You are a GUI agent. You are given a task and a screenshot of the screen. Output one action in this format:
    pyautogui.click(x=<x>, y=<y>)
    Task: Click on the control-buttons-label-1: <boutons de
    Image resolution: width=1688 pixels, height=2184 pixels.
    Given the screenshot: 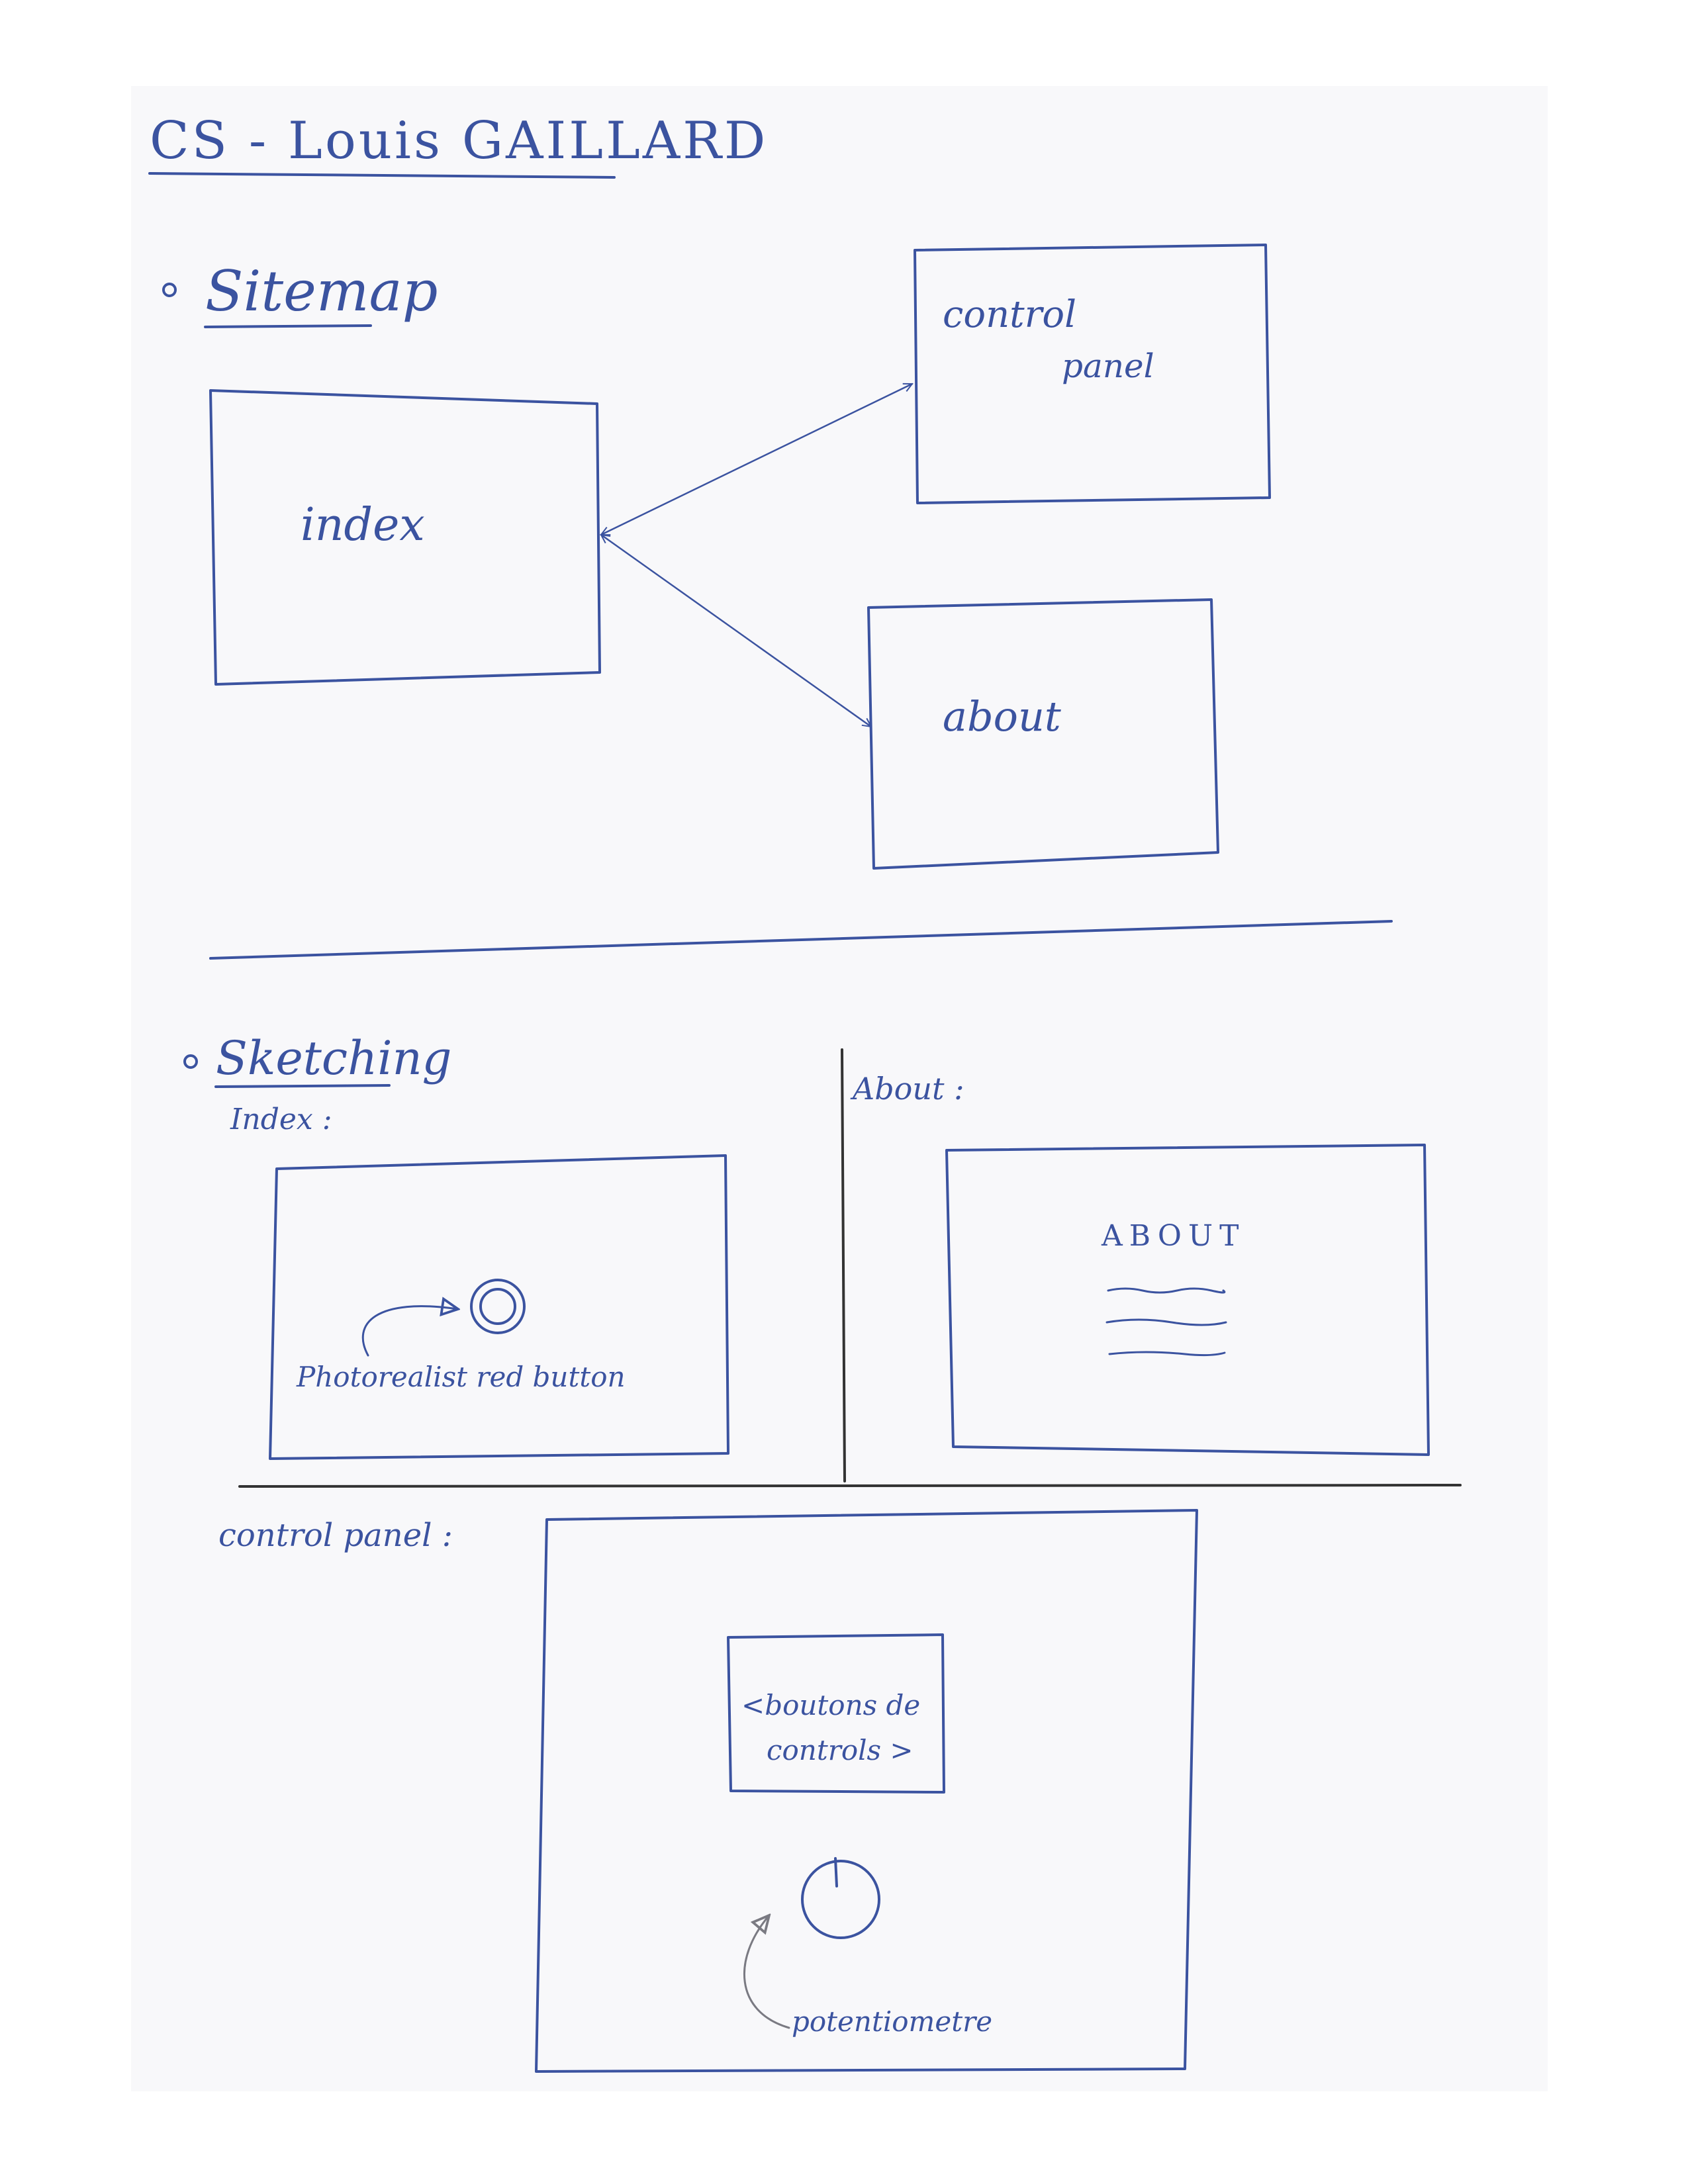 What is the action you would take?
    pyautogui.click(x=831, y=1705)
    